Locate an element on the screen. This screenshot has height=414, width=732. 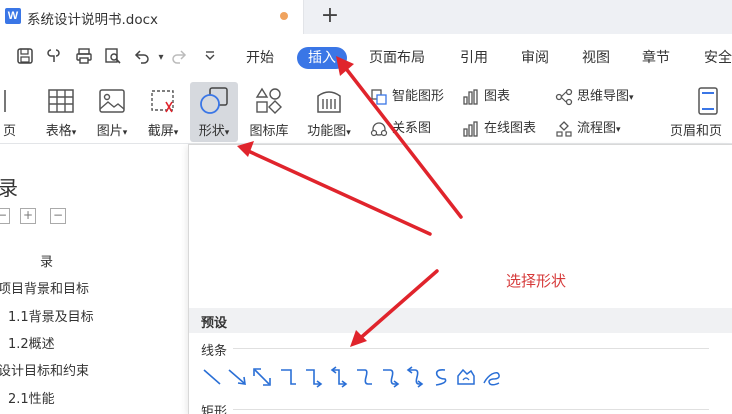
toc-item: 1.1背景及目标 is located at coordinates (51, 315).